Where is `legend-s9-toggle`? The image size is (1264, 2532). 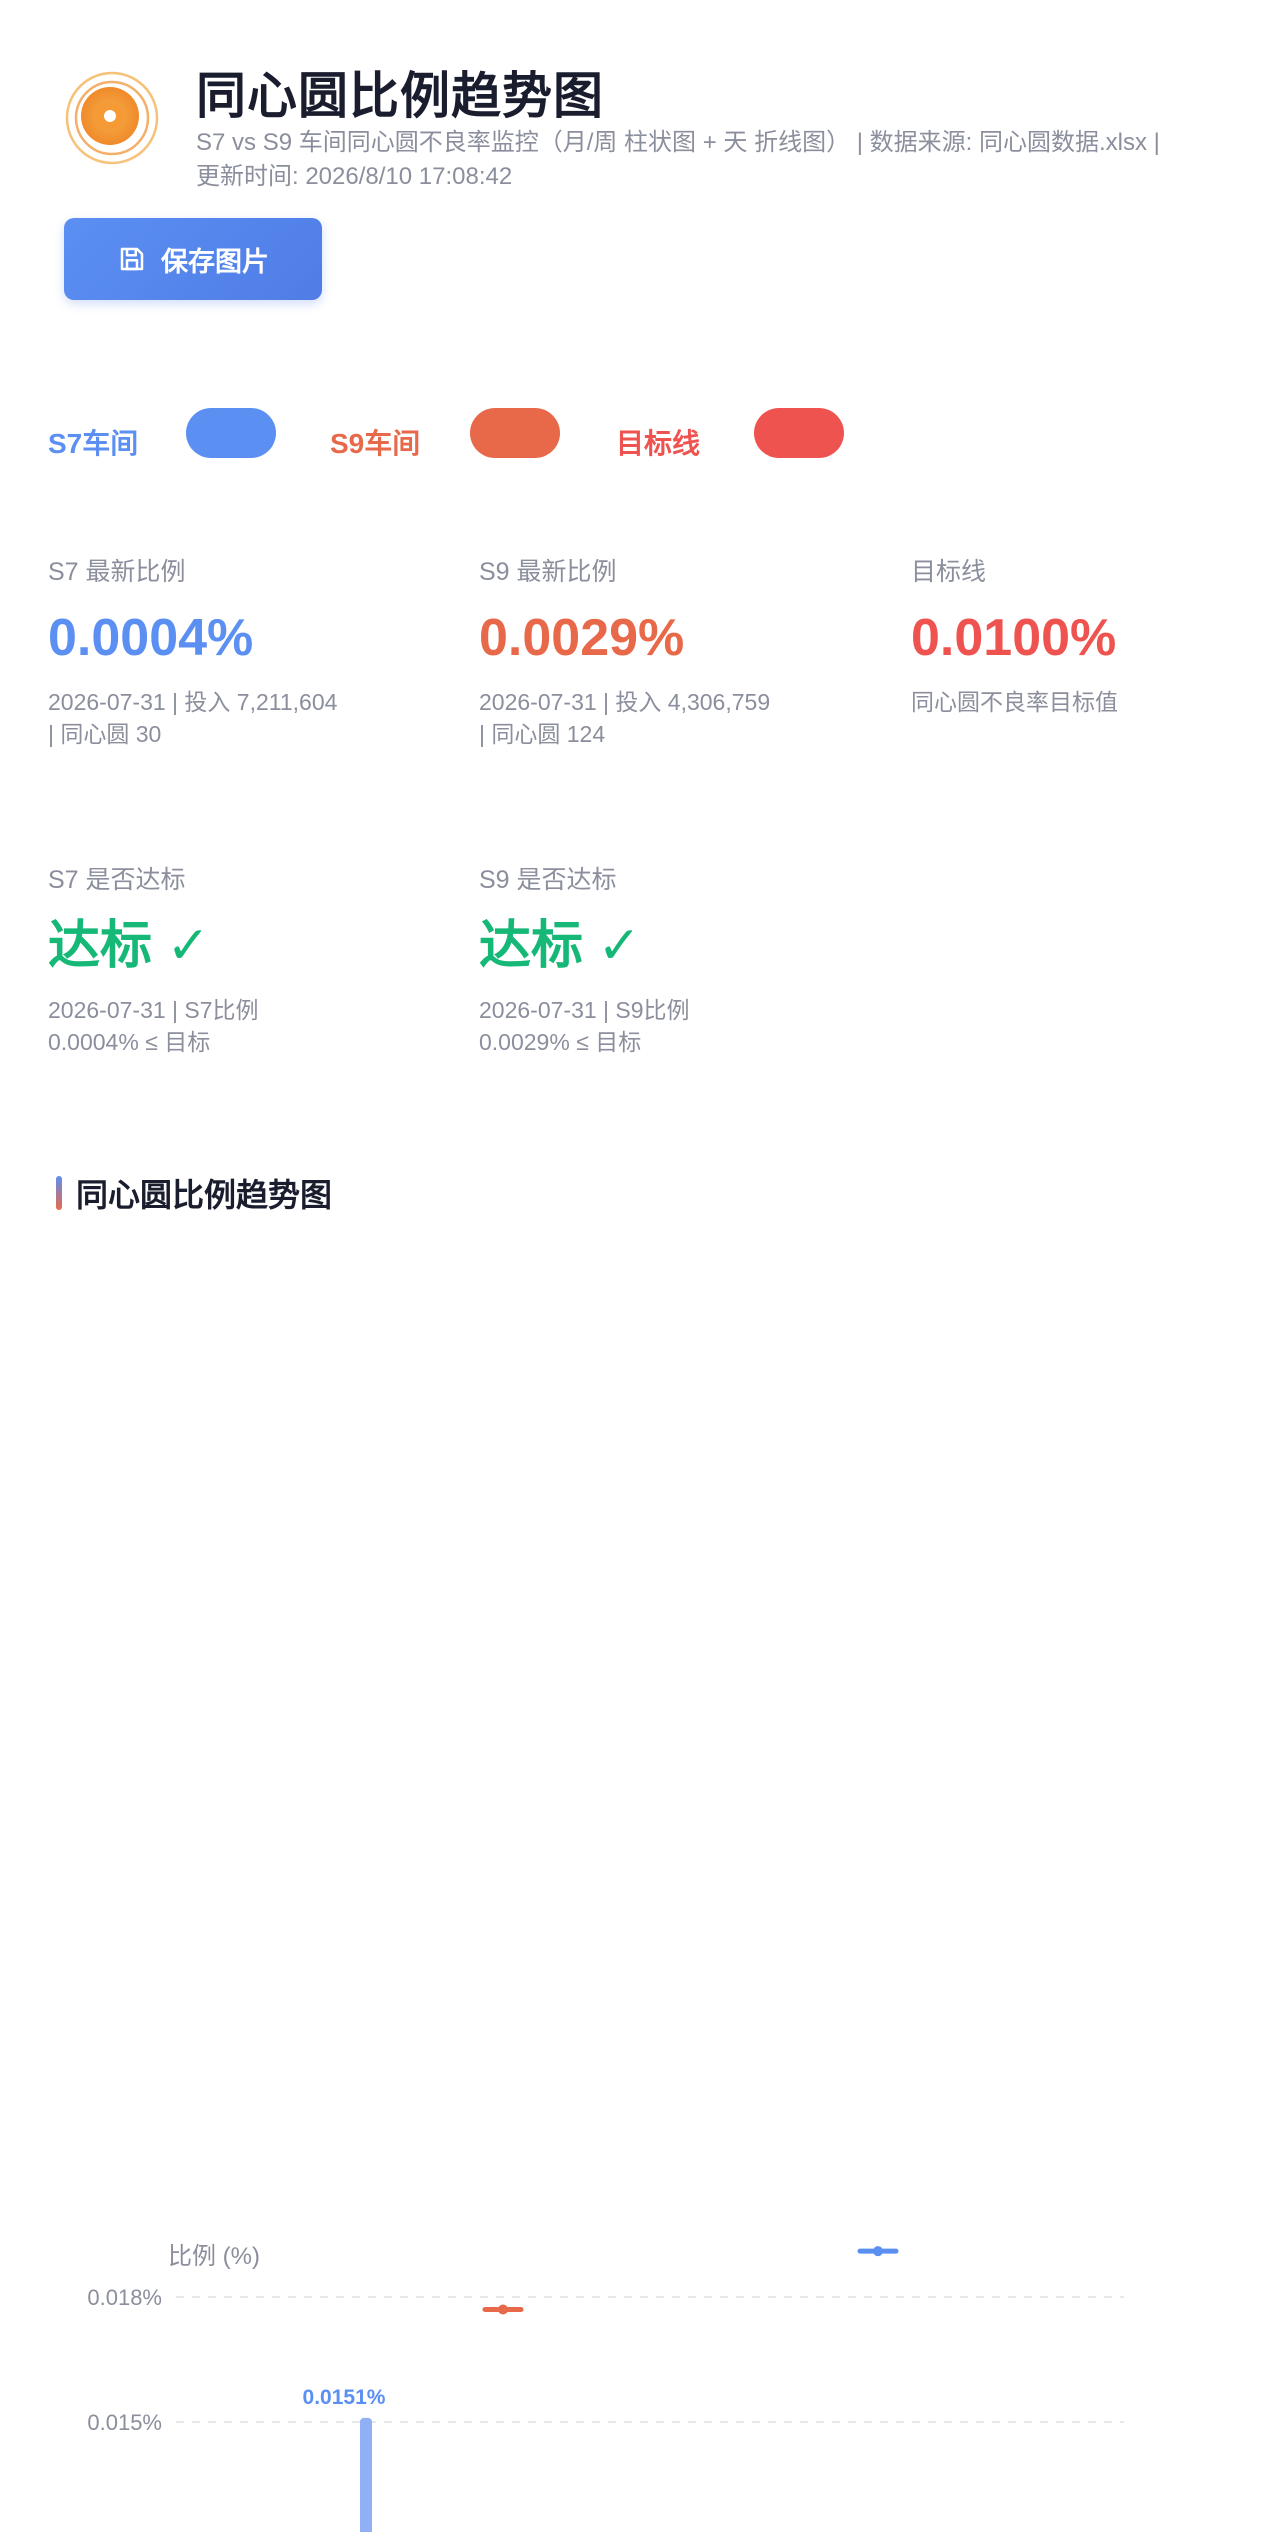 legend-s9-toggle is located at coordinates (515, 433).